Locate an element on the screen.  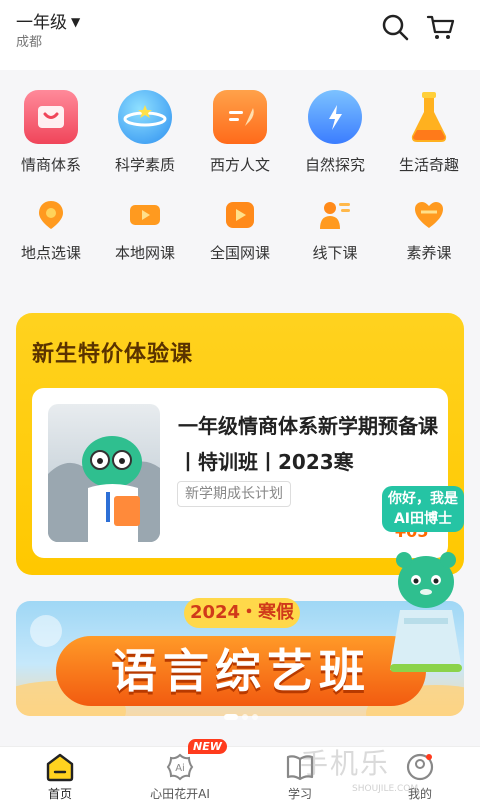
flask-icon is located at coordinates (429, 117).